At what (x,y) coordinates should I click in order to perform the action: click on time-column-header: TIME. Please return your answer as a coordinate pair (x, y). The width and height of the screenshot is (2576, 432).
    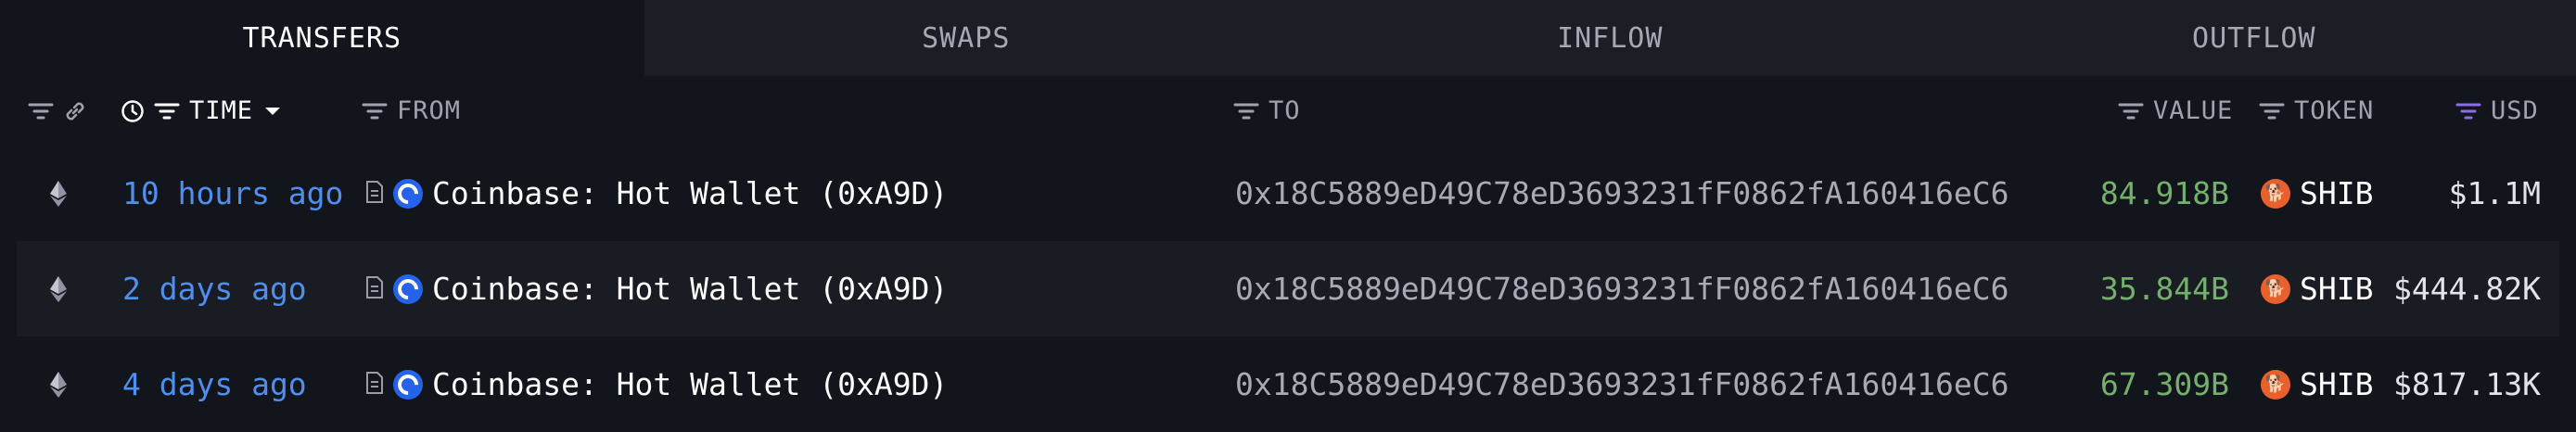
    Looking at the image, I should click on (202, 111).